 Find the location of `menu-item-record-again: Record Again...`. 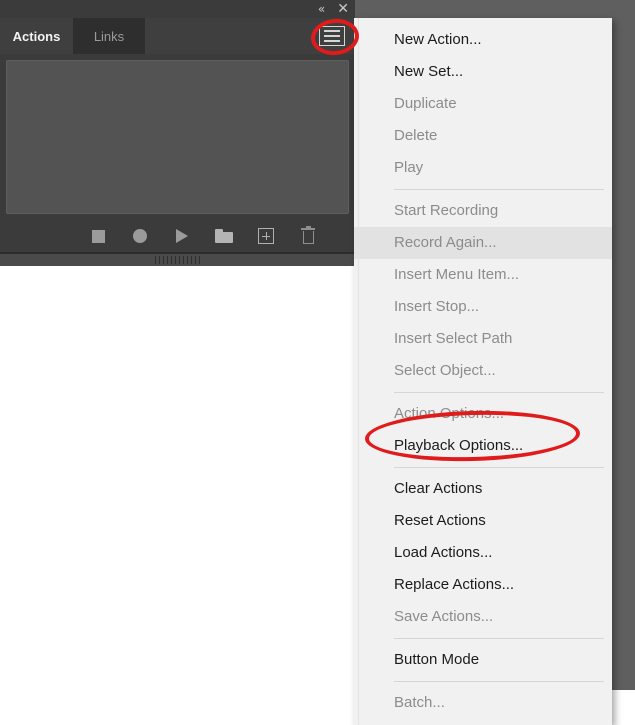

menu-item-record-again: Record Again... is located at coordinates (483, 243).